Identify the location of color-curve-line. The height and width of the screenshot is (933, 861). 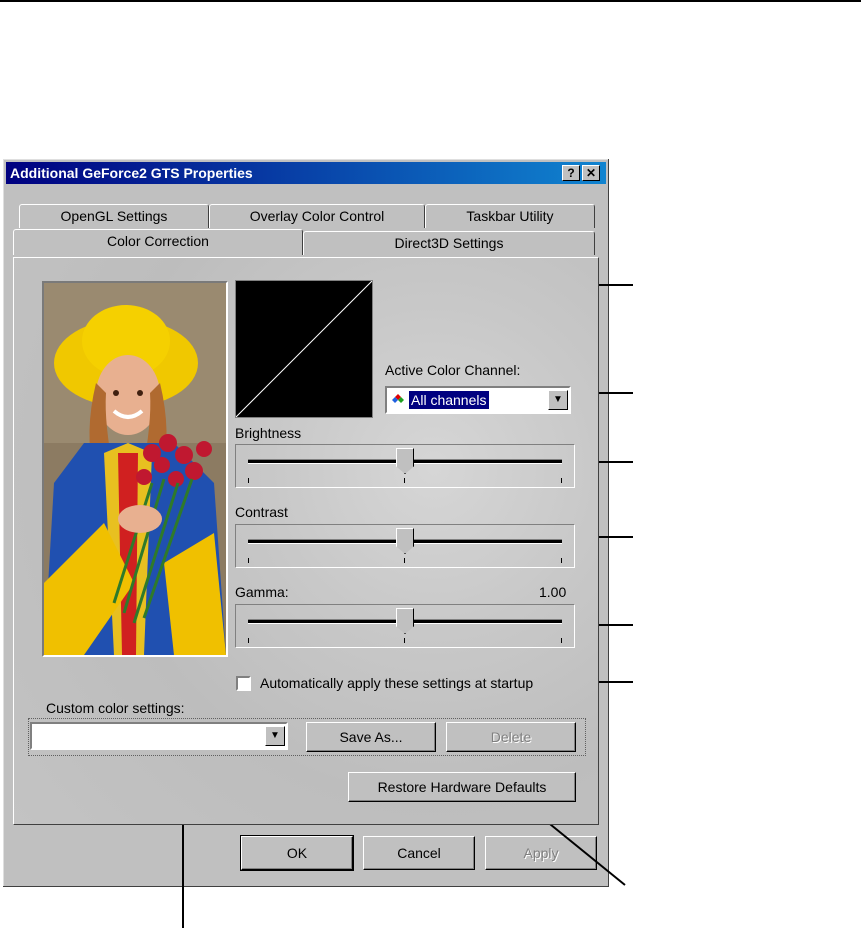
(304, 349).